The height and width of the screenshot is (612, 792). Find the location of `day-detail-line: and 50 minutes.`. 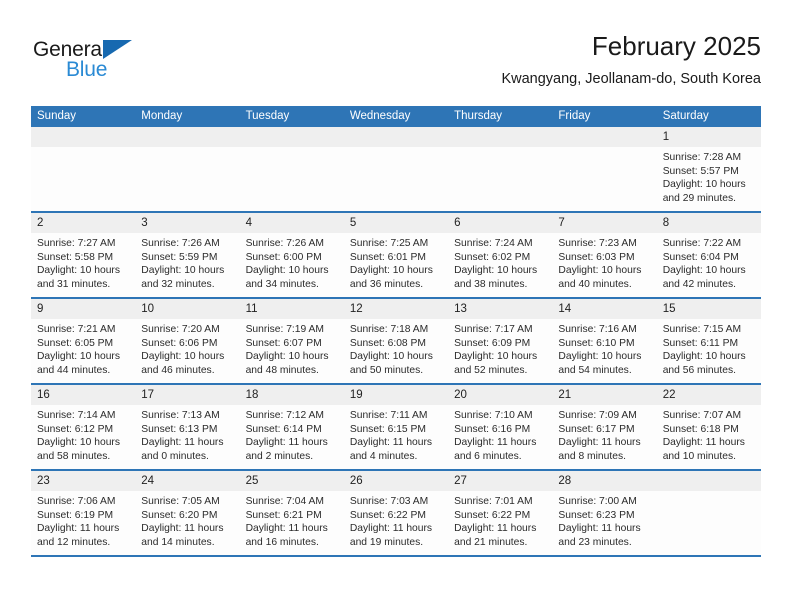

day-detail-line: and 50 minutes. is located at coordinates (386, 370).